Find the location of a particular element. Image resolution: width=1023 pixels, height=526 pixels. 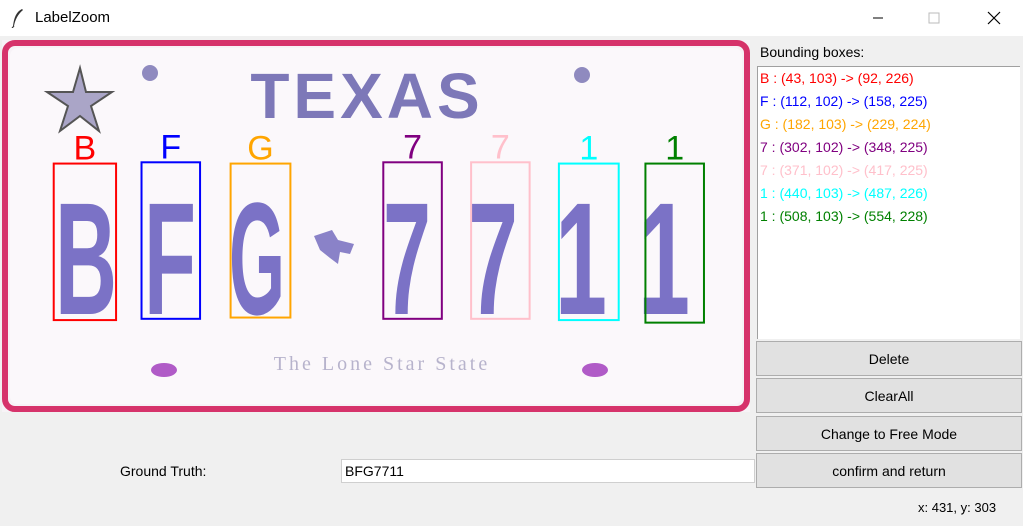

ground-truth-label: Ground Truth: is located at coordinates (163, 471).